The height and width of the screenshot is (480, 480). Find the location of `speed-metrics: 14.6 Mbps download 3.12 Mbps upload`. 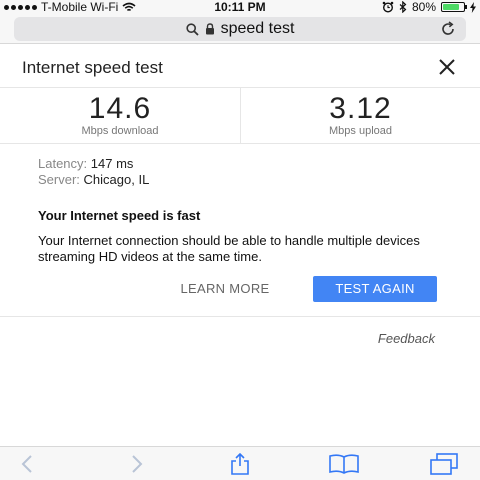

speed-metrics: 14.6 Mbps download 3.12 Mbps upload is located at coordinates (240, 116).